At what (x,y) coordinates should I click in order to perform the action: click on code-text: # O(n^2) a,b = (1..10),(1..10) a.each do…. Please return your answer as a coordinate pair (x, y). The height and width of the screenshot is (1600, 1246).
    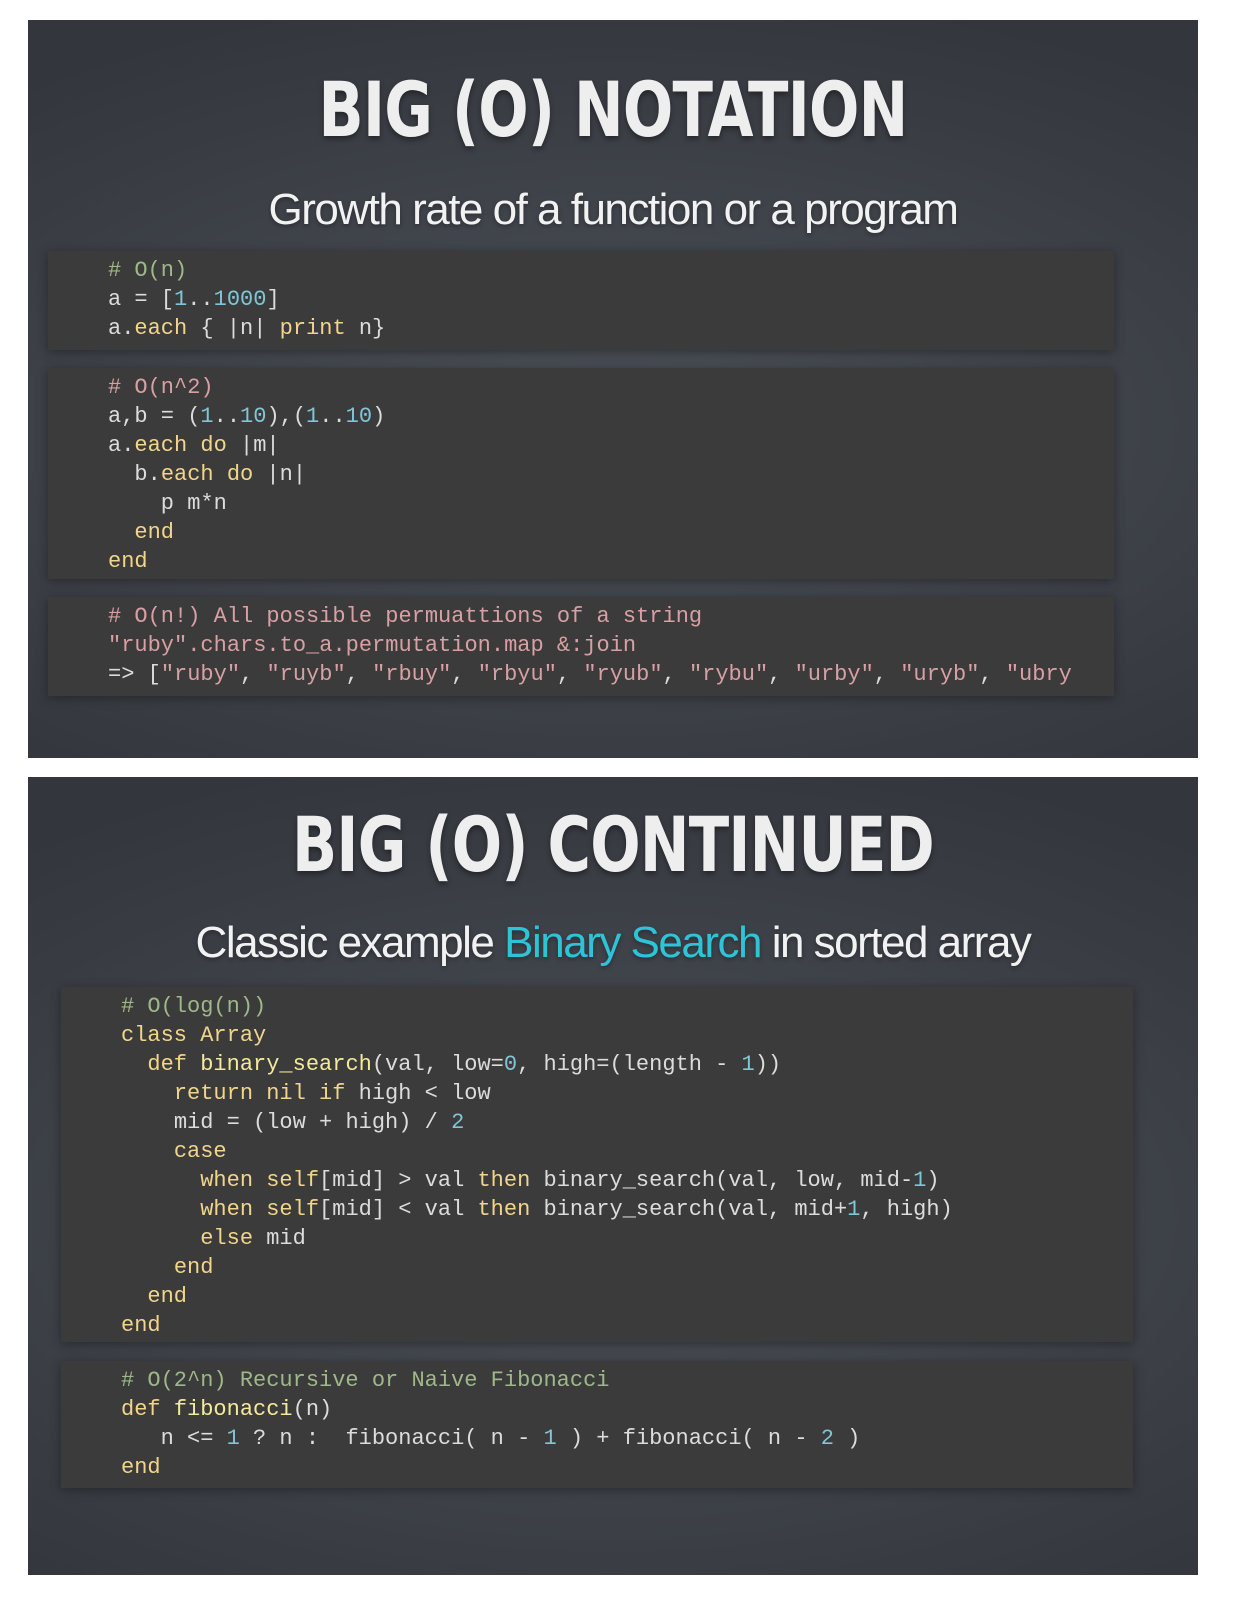
    Looking at the image, I should click on (247, 474).